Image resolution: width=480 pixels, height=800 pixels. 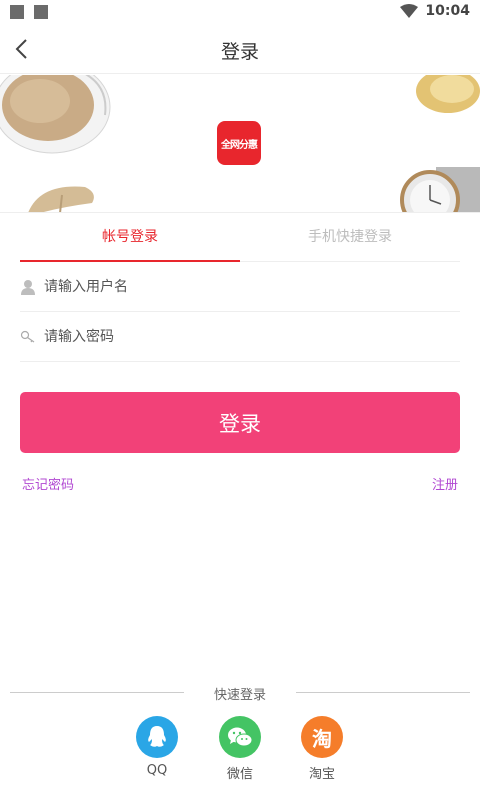 I want to click on page-title: 登录, so click(x=239, y=52).